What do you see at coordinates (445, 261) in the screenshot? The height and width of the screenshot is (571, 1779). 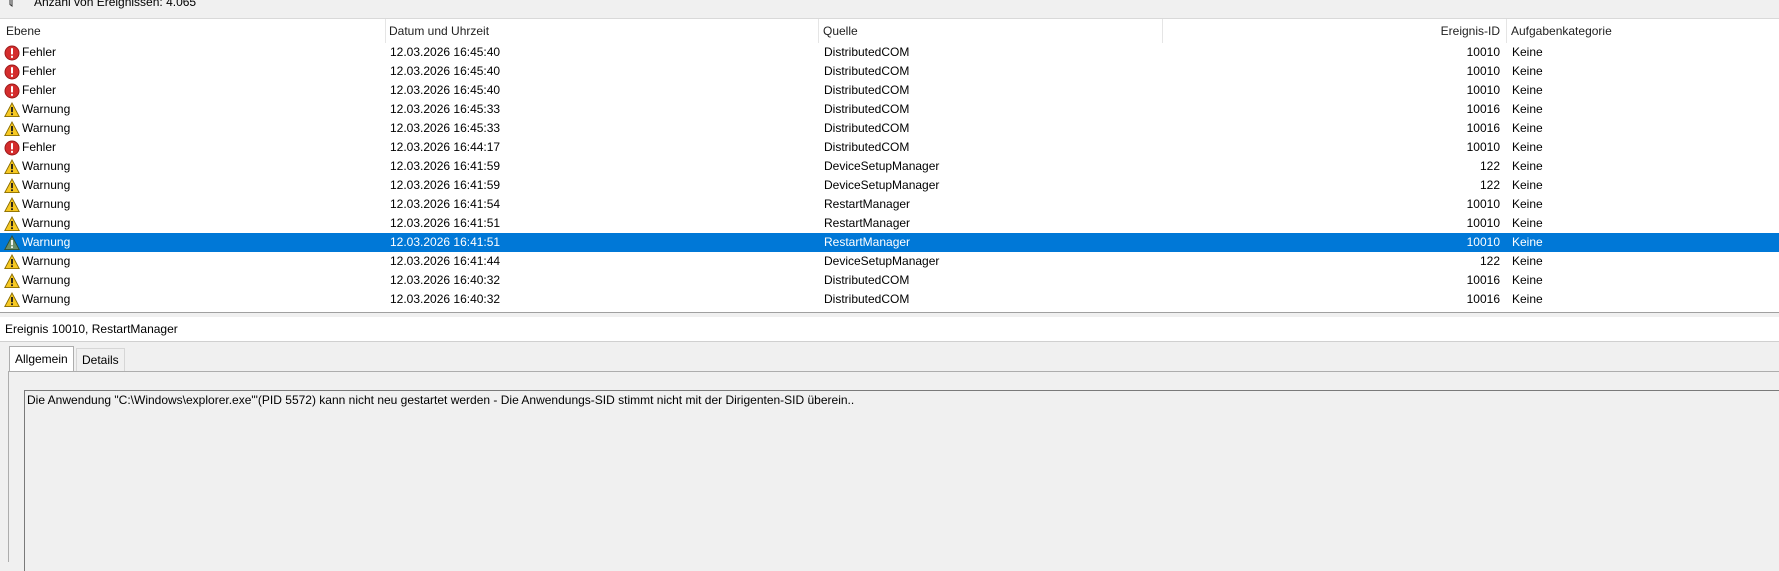 I see `cell-date: 12.03.2026 16:41:44` at bounding box center [445, 261].